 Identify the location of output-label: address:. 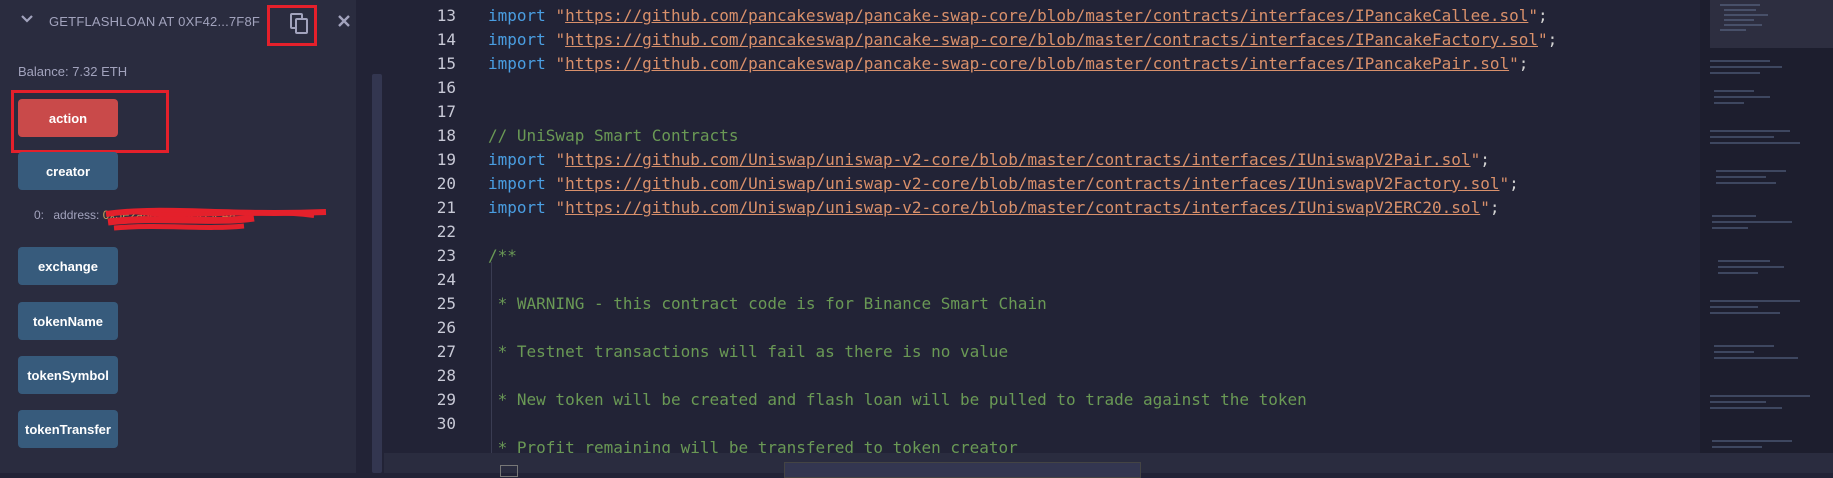
(76, 215).